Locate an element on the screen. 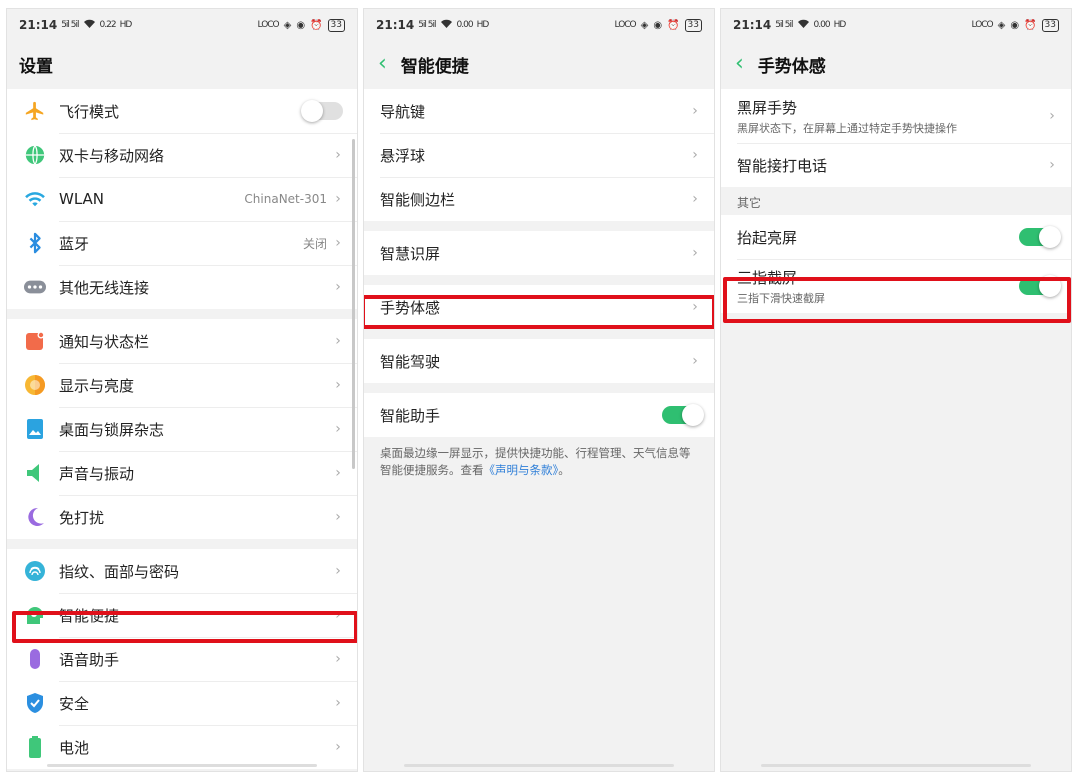 The height and width of the screenshot is (778, 1080). settings-item-security: 安全 › is located at coordinates (182, 703).